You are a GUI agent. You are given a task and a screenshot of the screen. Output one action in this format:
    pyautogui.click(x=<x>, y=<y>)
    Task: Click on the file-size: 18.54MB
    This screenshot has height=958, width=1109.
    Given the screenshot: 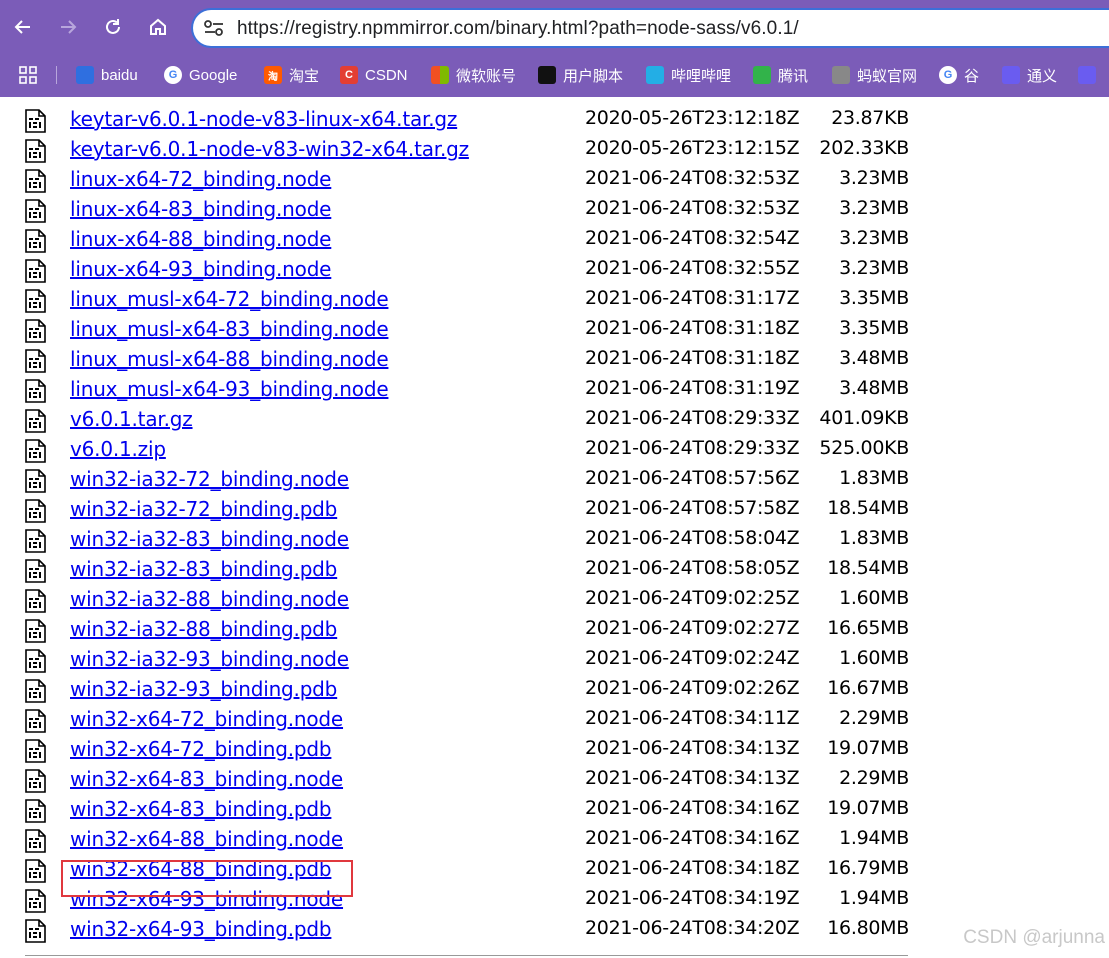 What is the action you would take?
    pyautogui.click(x=868, y=508)
    